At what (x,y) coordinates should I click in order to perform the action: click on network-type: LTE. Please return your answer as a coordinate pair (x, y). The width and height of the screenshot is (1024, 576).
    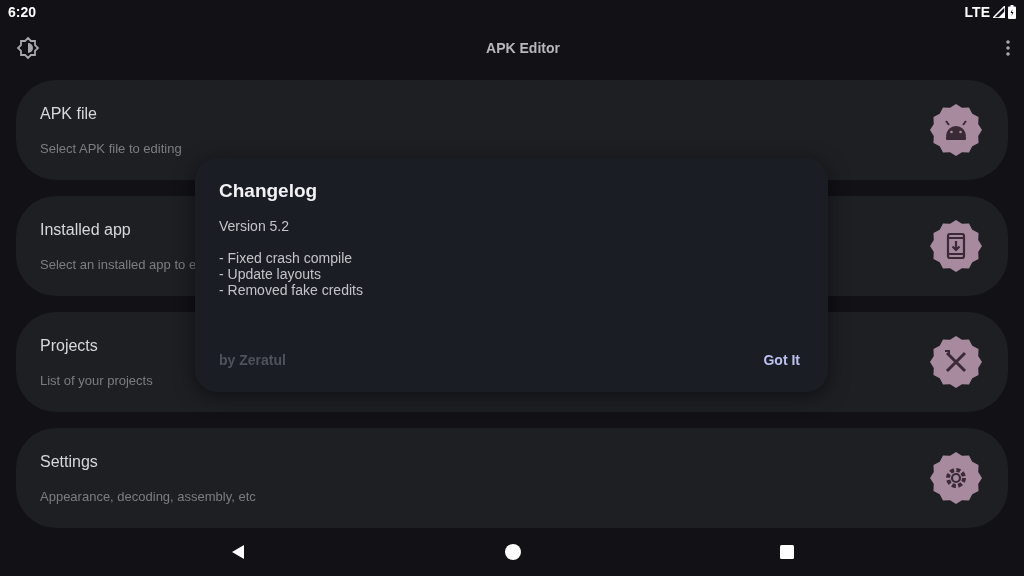
    Looking at the image, I should click on (977, 12).